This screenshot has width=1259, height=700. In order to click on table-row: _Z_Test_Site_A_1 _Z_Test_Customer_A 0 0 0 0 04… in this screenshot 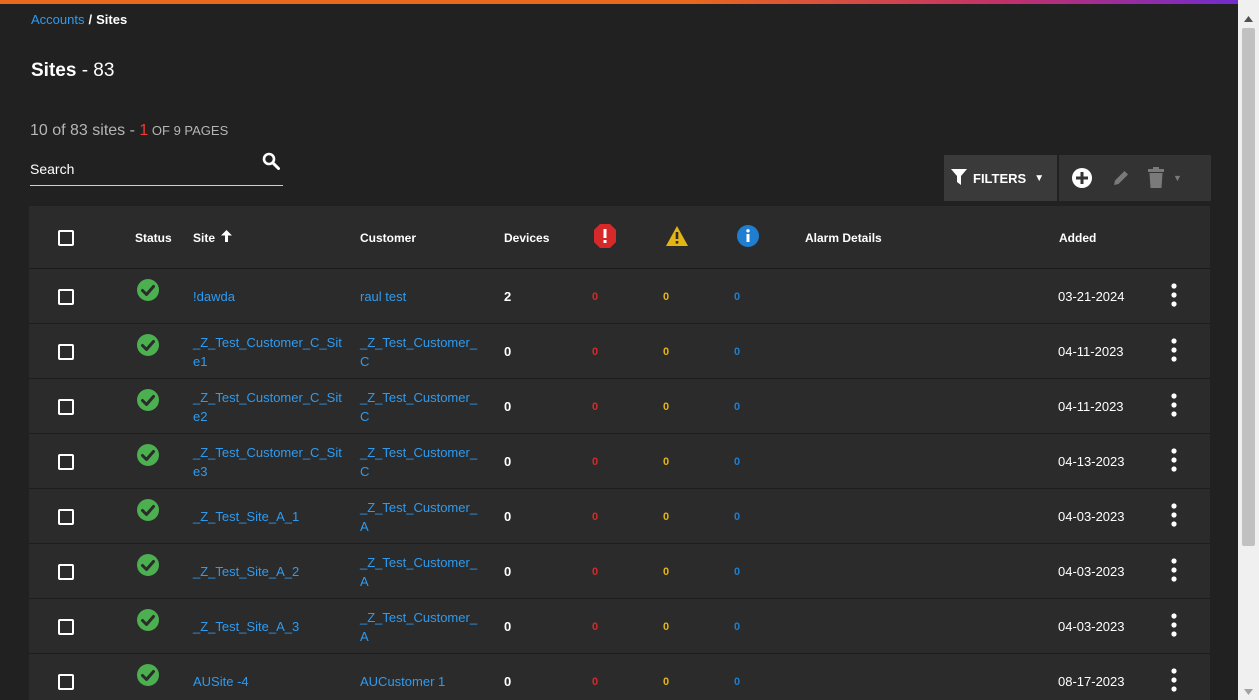, I will do `click(619, 516)`.